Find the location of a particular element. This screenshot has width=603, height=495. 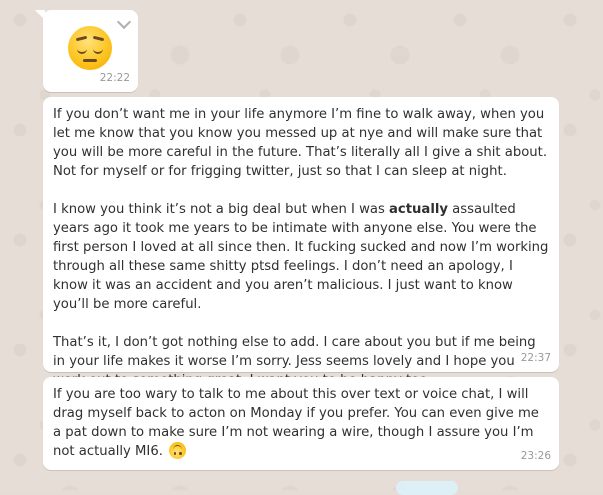

message-timestamp: 22:37 is located at coordinates (535, 358).